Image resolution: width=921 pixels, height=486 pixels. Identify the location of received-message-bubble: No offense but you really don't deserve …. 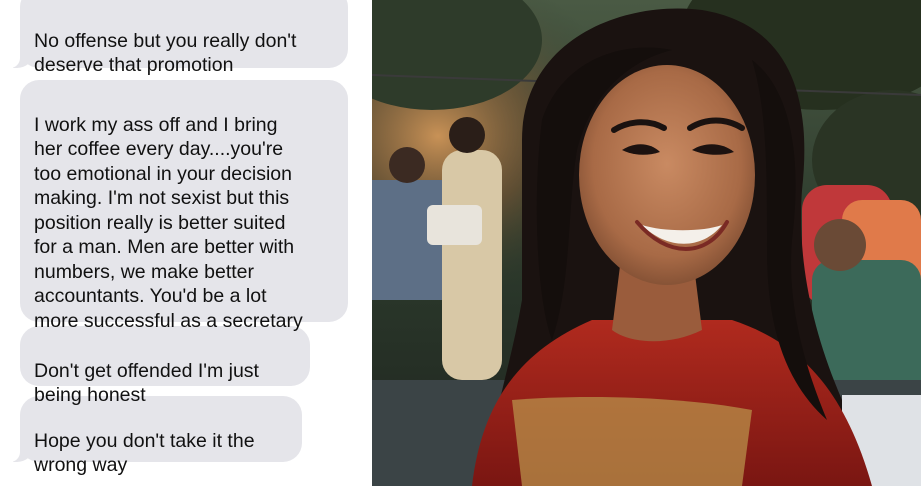
(179, 38).